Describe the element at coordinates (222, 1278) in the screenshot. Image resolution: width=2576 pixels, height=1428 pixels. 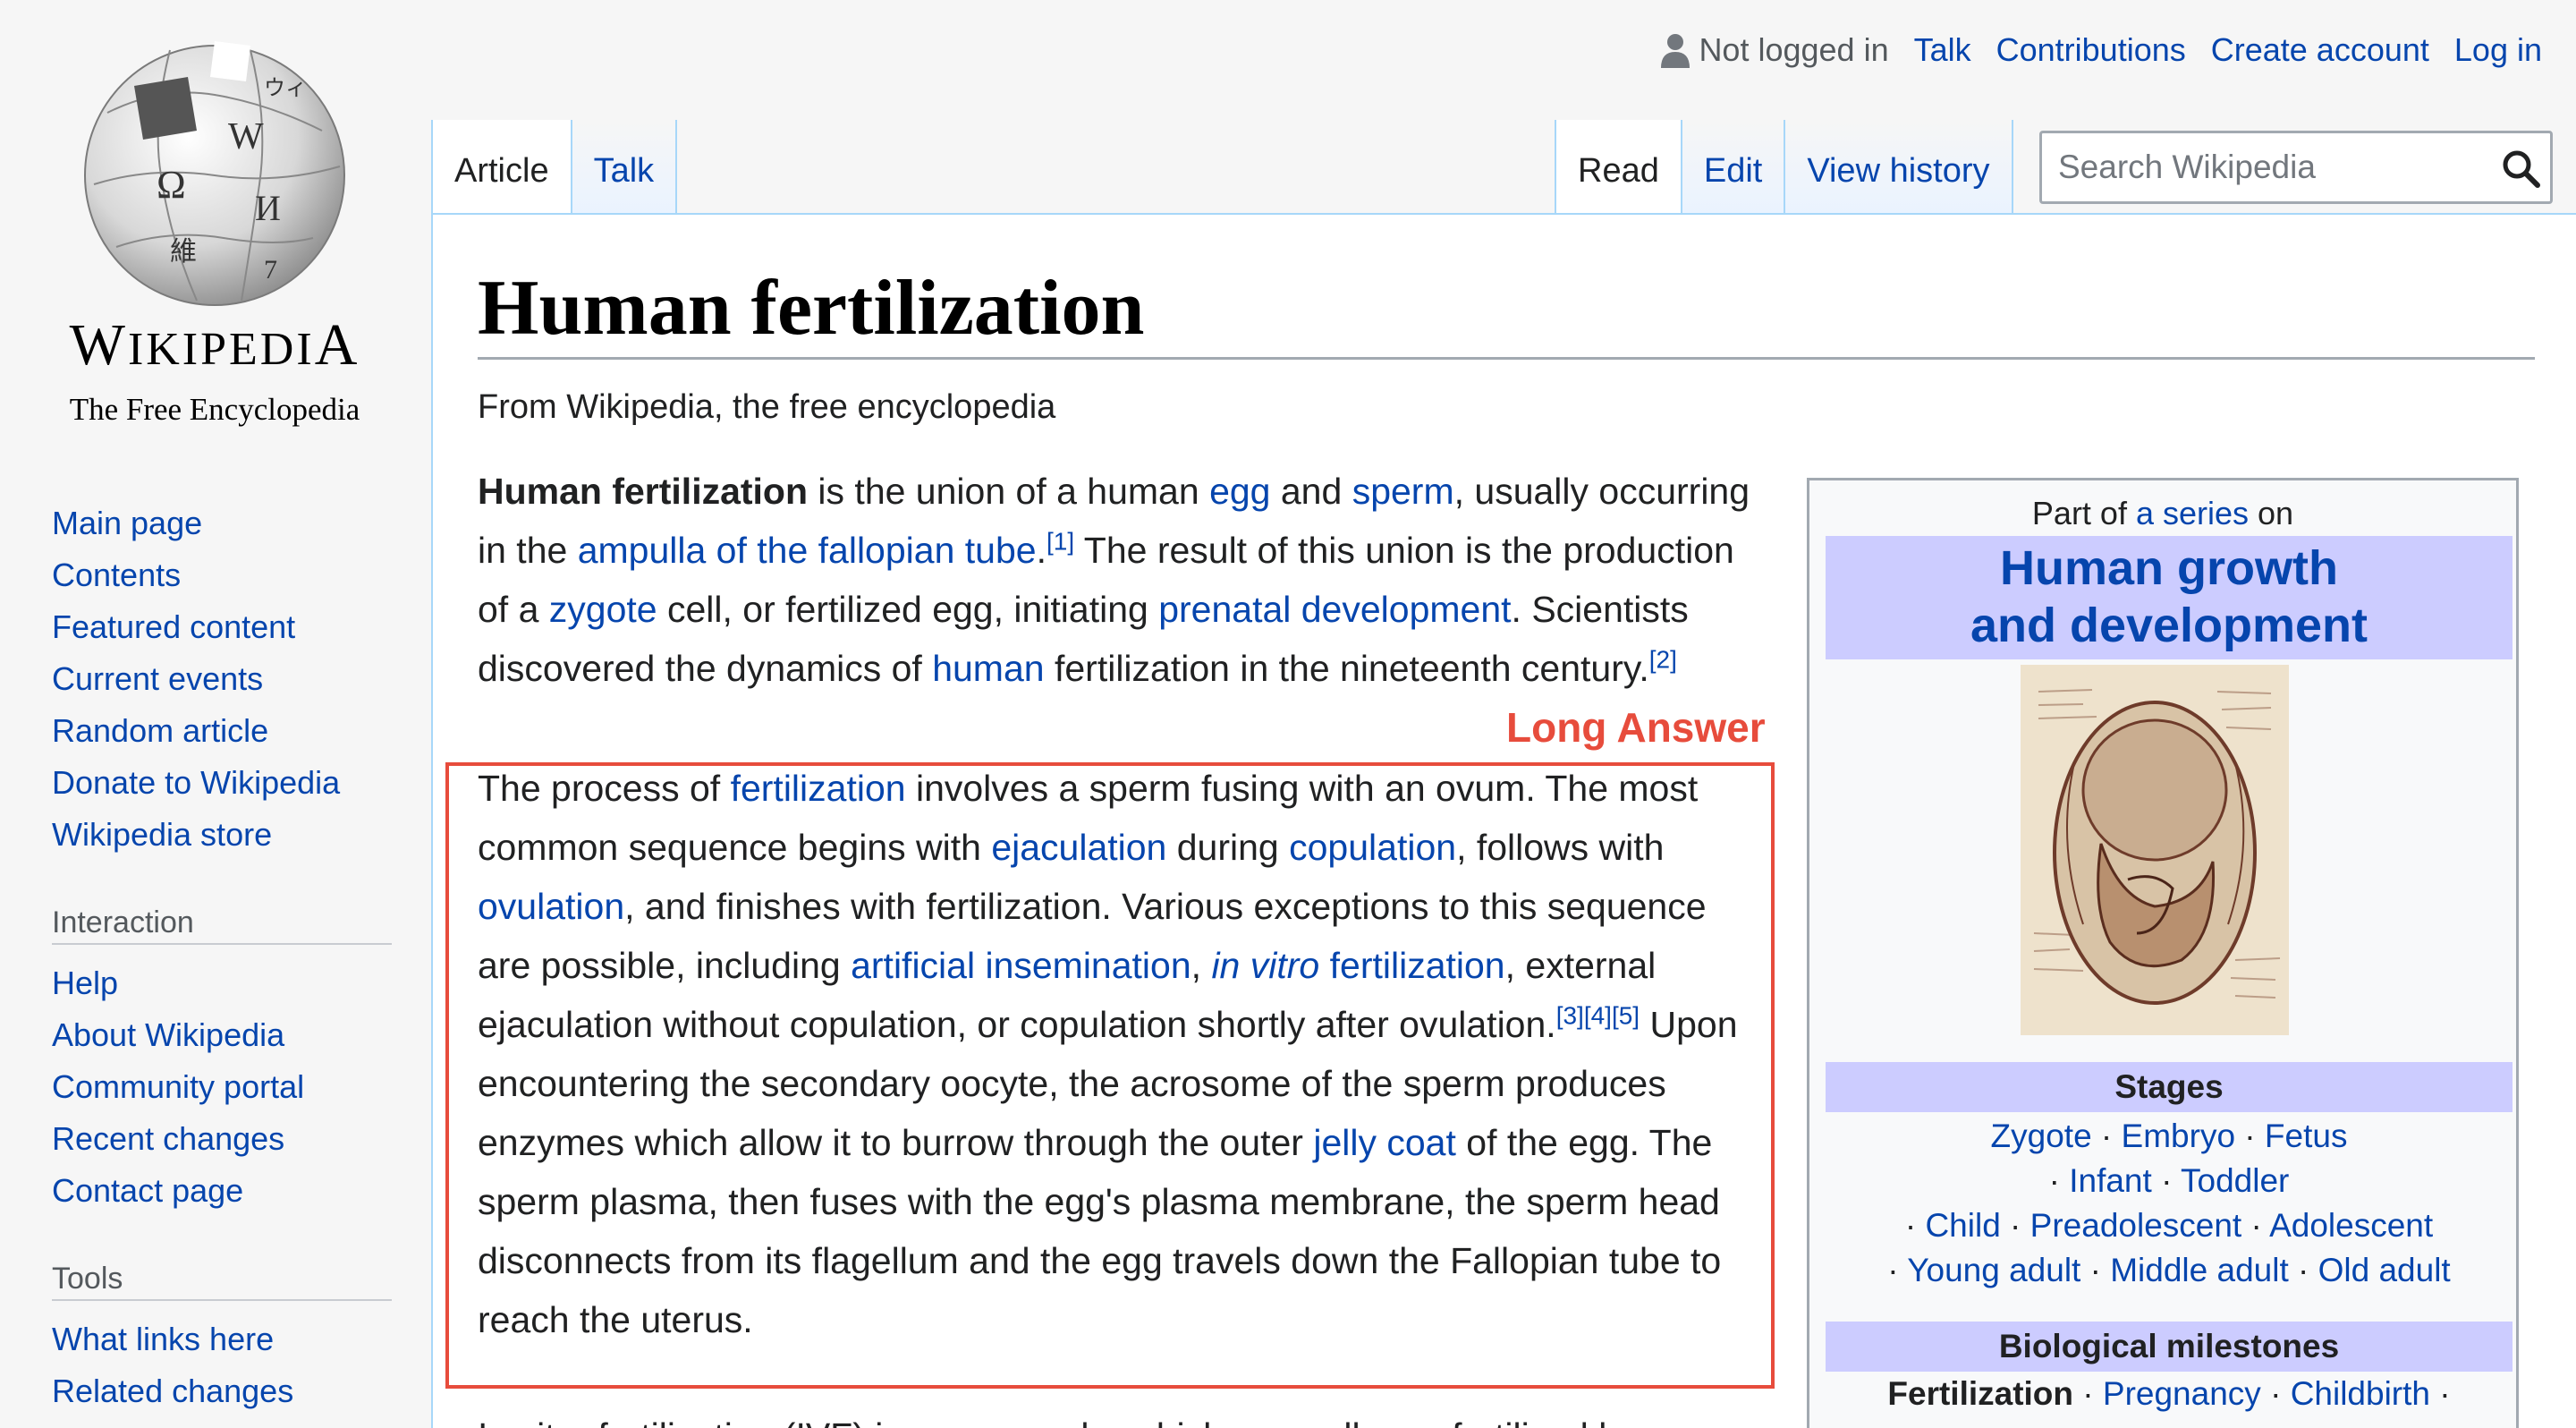
I see `tools-heading: Tools` at that location.